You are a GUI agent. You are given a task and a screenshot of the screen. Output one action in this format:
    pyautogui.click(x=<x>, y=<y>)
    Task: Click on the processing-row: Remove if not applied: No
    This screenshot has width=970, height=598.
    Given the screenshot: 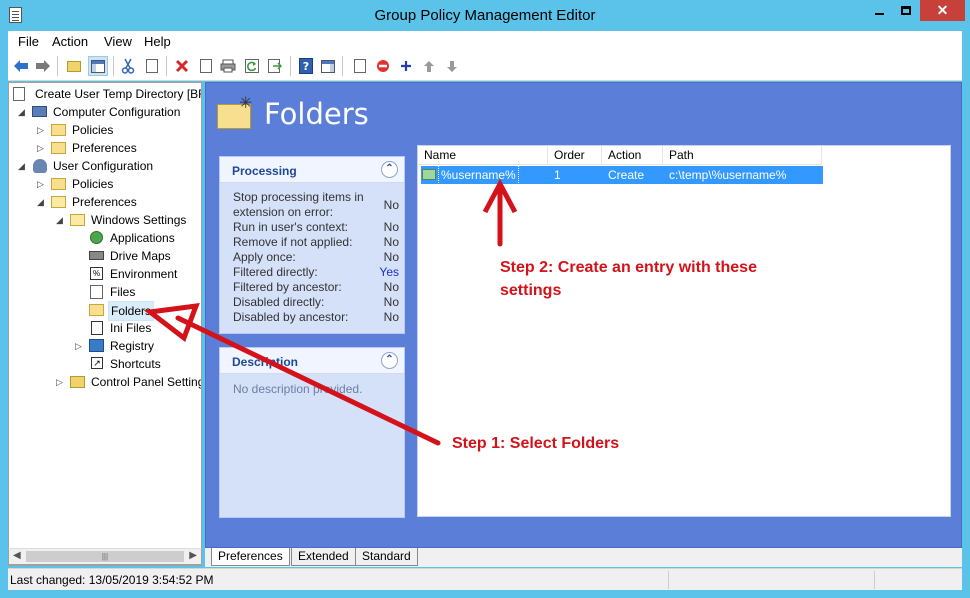 What is the action you would take?
    pyautogui.click(x=316, y=242)
    